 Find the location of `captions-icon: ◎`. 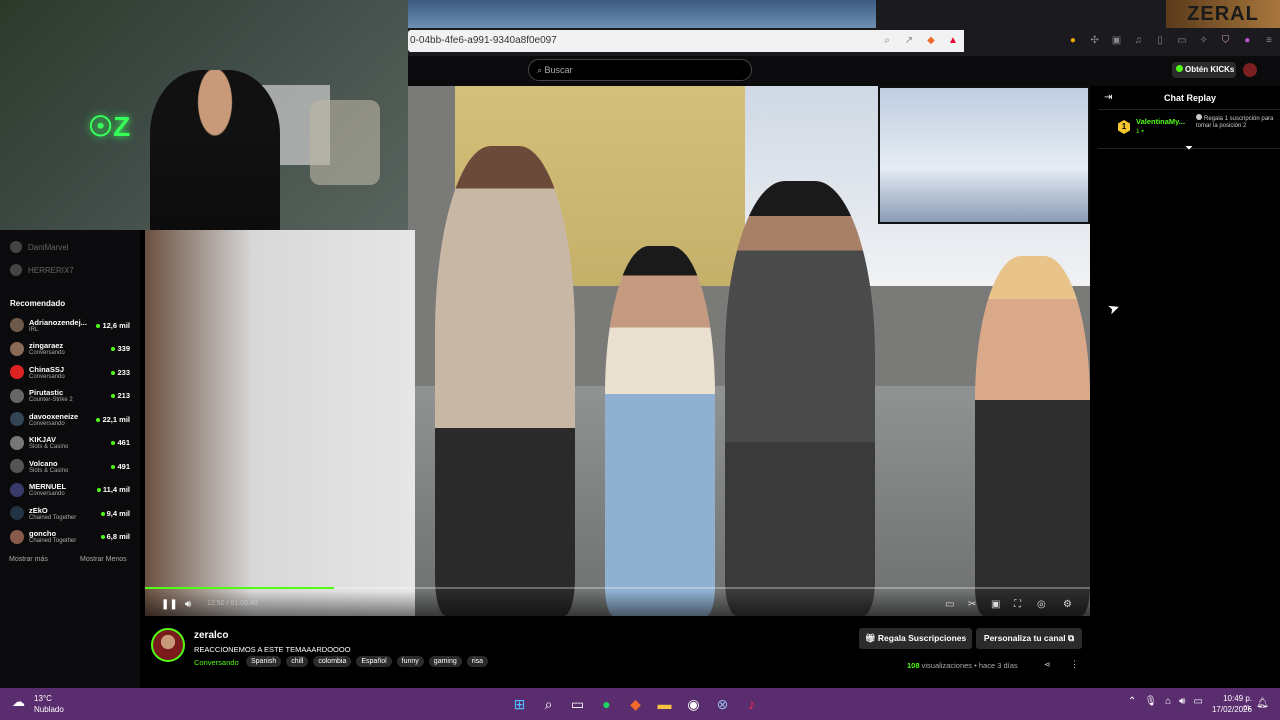

captions-icon: ◎ is located at coordinates (1041, 604).